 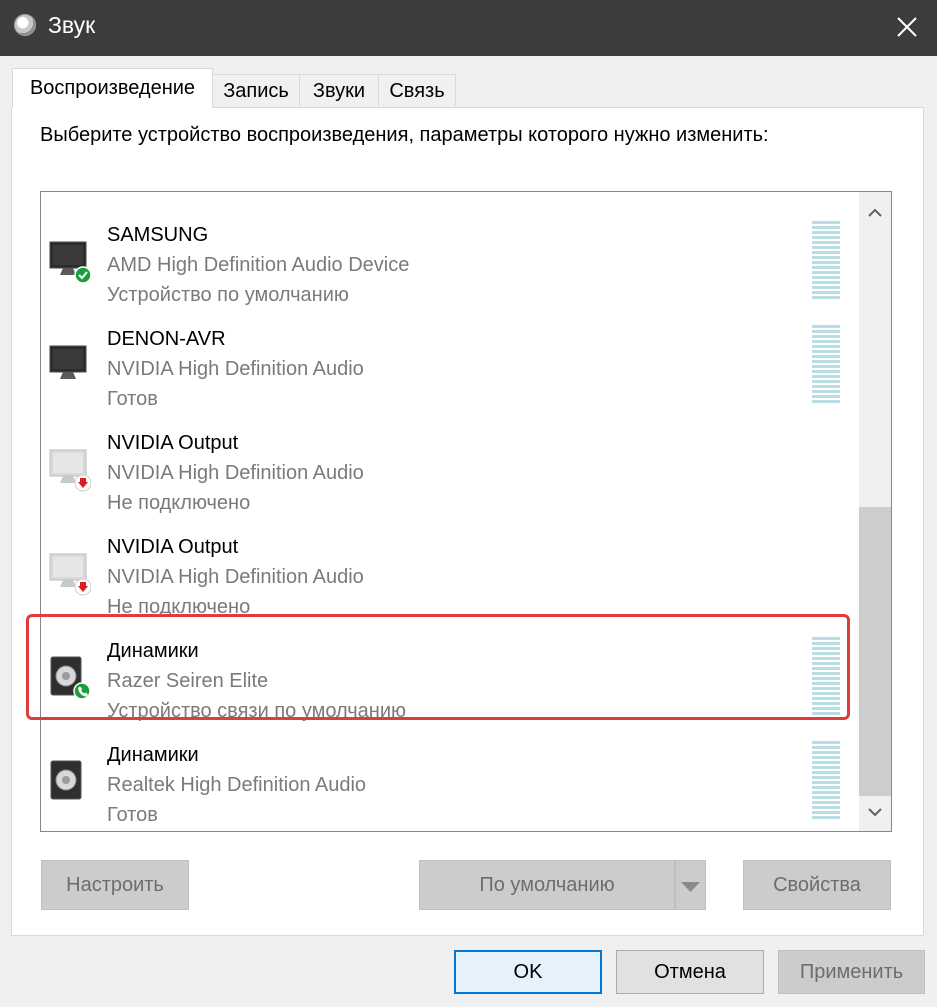 What do you see at coordinates (158, 235) in the screenshot?
I see `device-name: SAMSUNG` at bounding box center [158, 235].